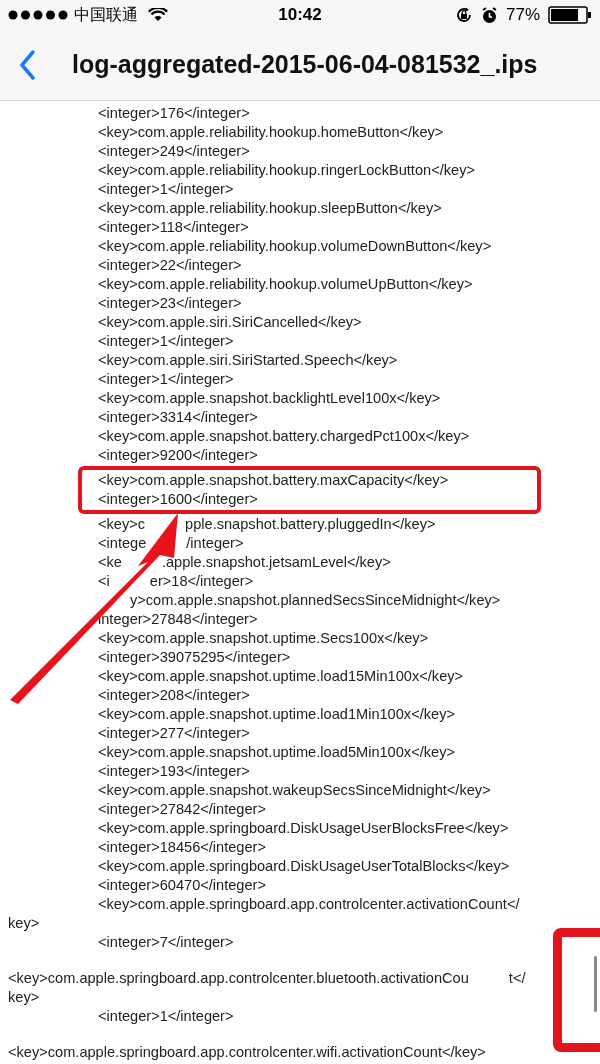 This screenshot has height=1064, width=600. I want to click on code-line: <integer>23</integer>, so click(170, 303).